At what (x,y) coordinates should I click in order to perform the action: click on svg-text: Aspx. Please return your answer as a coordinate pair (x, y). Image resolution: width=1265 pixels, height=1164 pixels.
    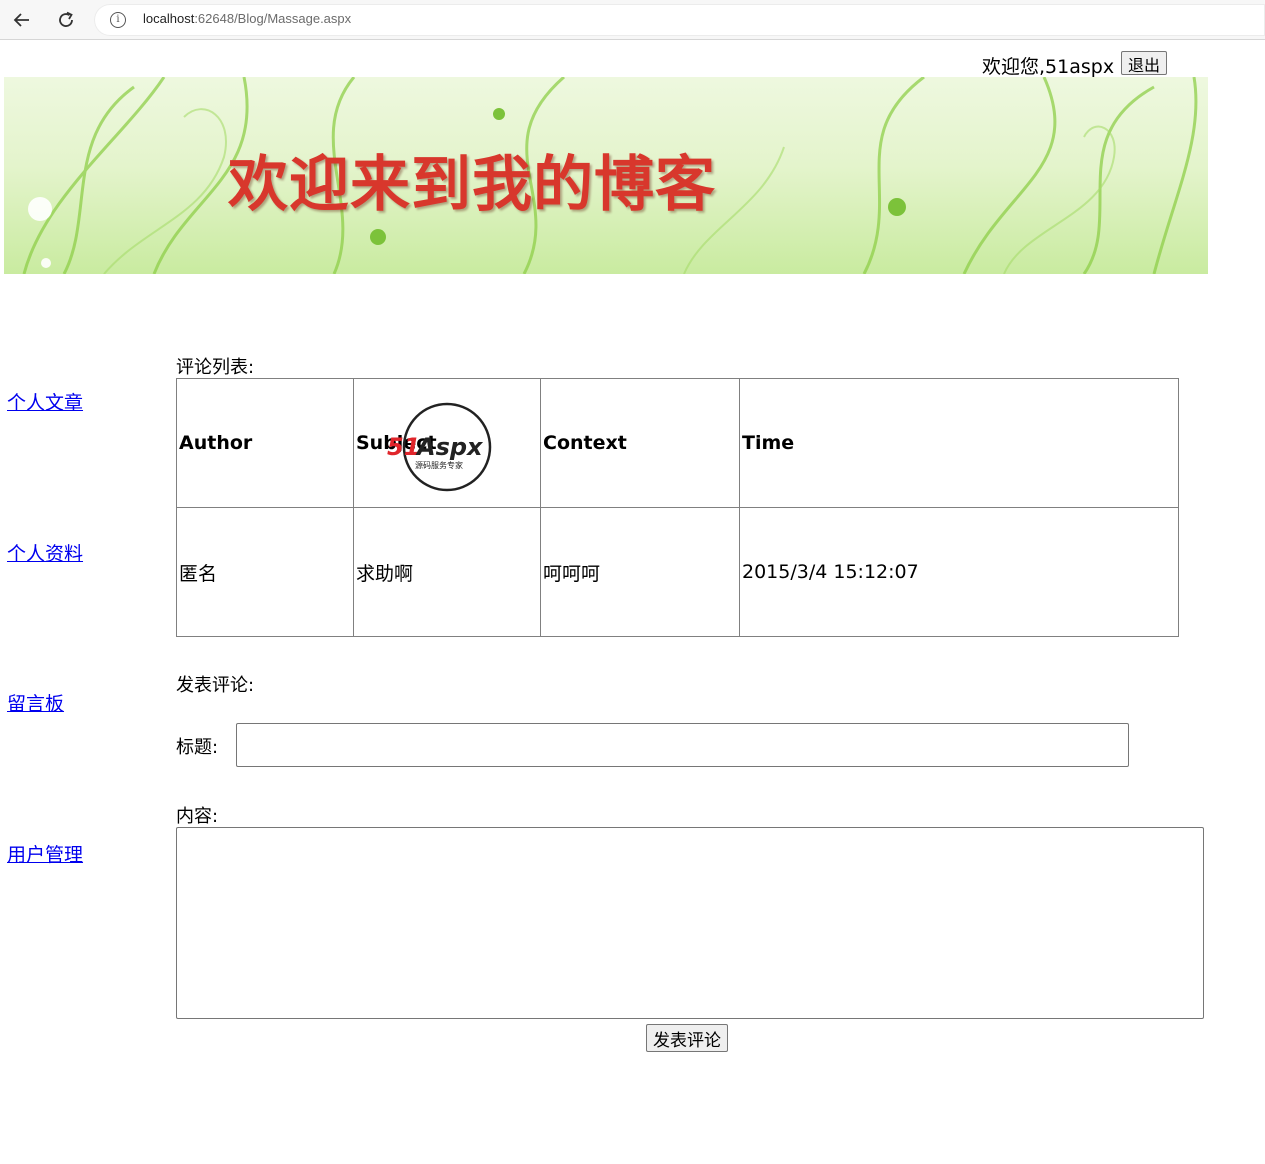
    Looking at the image, I should click on (449, 447).